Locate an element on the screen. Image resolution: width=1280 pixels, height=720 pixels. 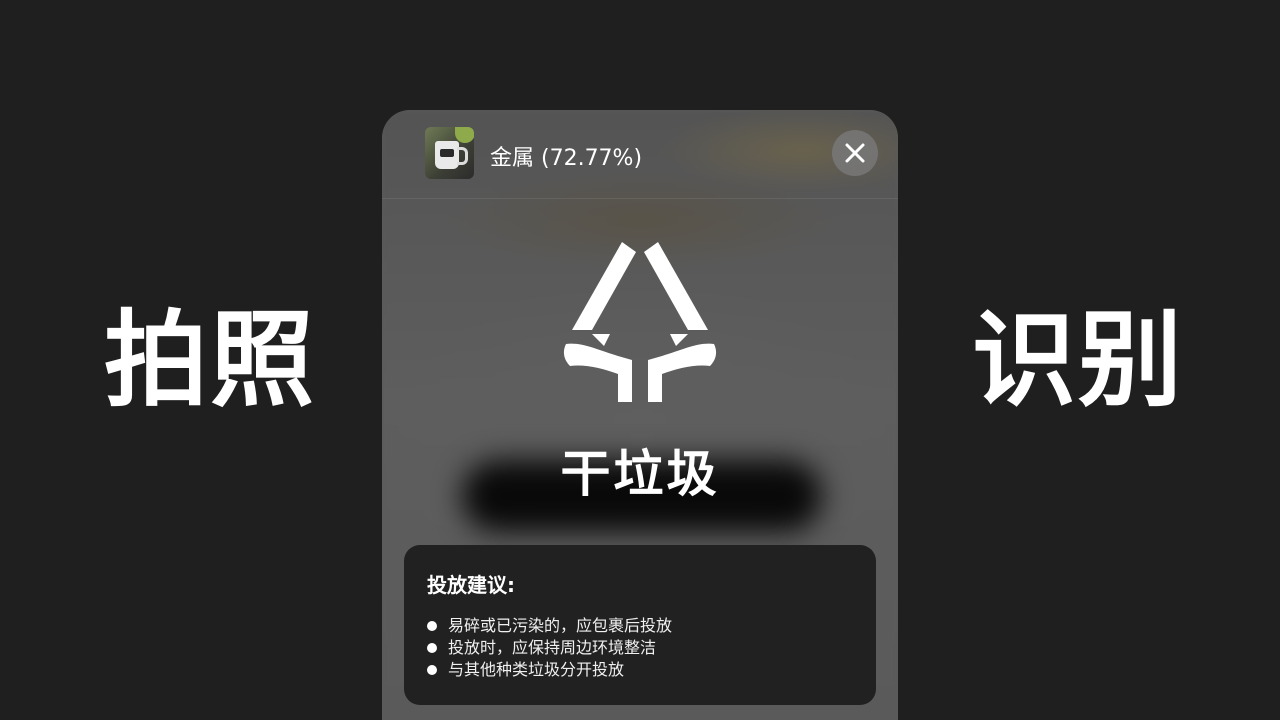
close-icon is located at coordinates (855, 153).